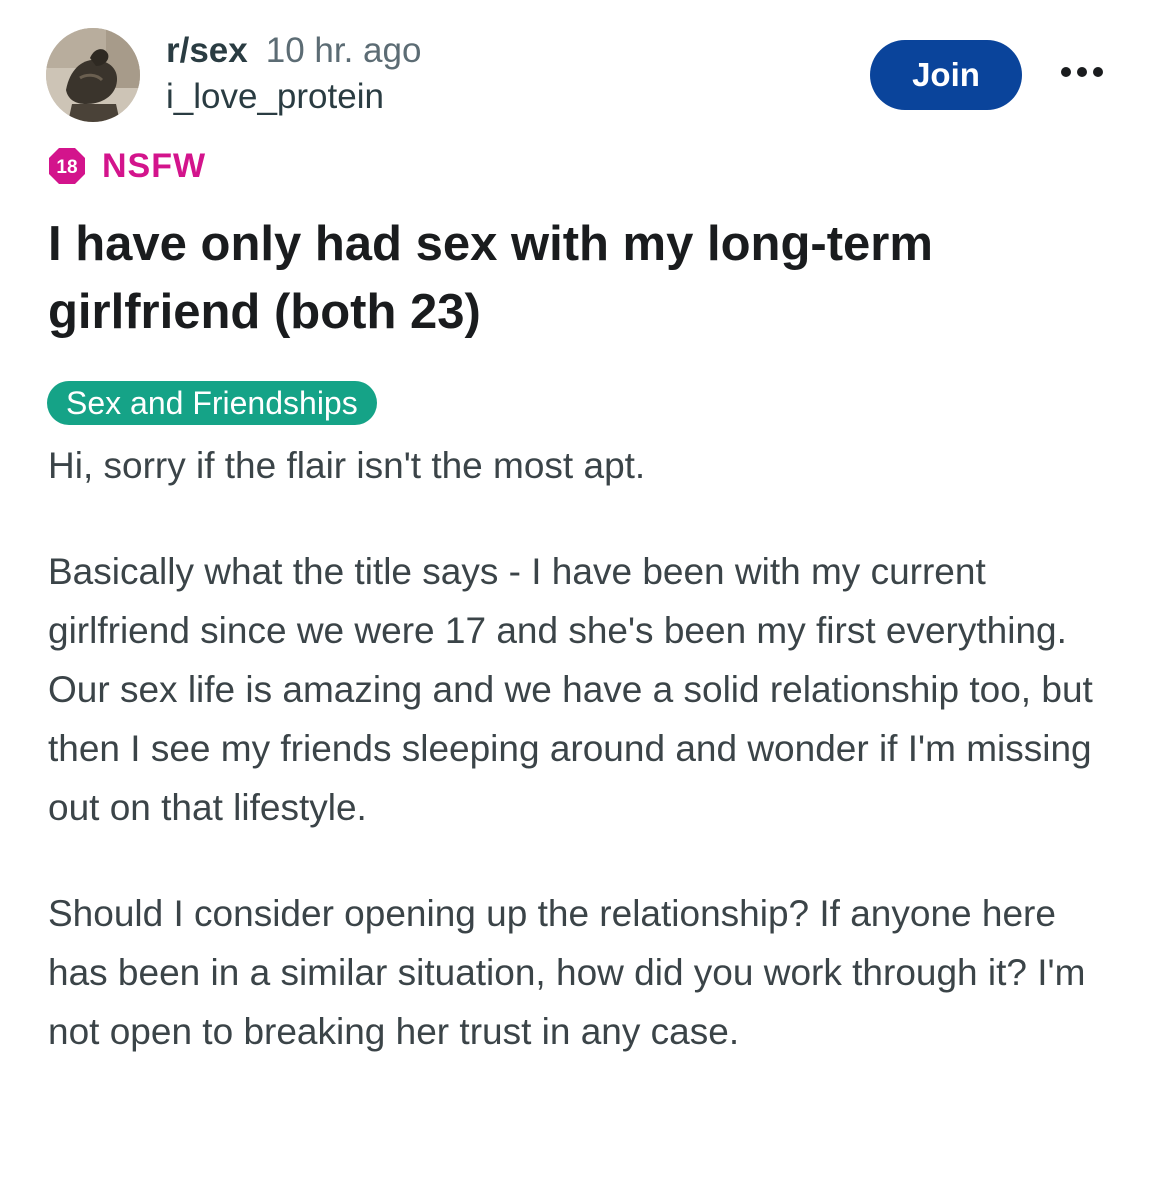 The image size is (1156, 1200). Describe the element at coordinates (293, 74) in the screenshot. I see `post-meta: r/sex 10 hr. ago i_love_protein` at that location.